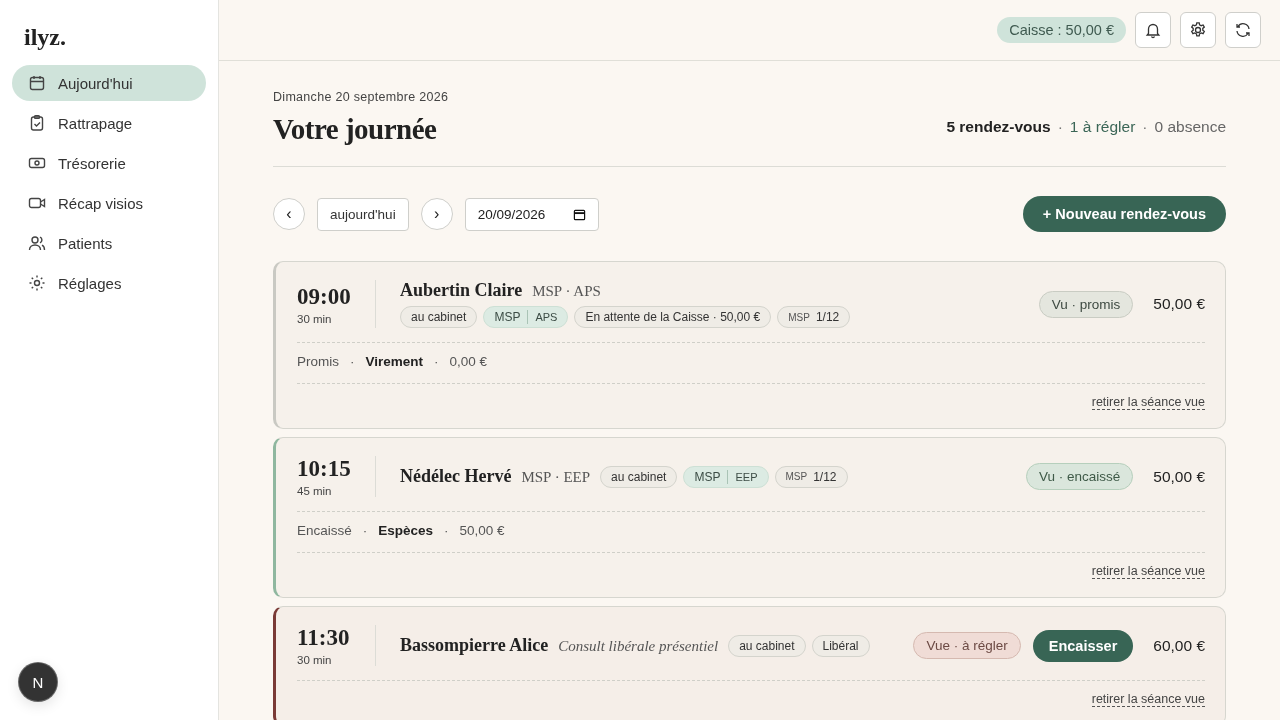 The image size is (1280, 720). I want to click on refresh-button, so click(1243, 30).